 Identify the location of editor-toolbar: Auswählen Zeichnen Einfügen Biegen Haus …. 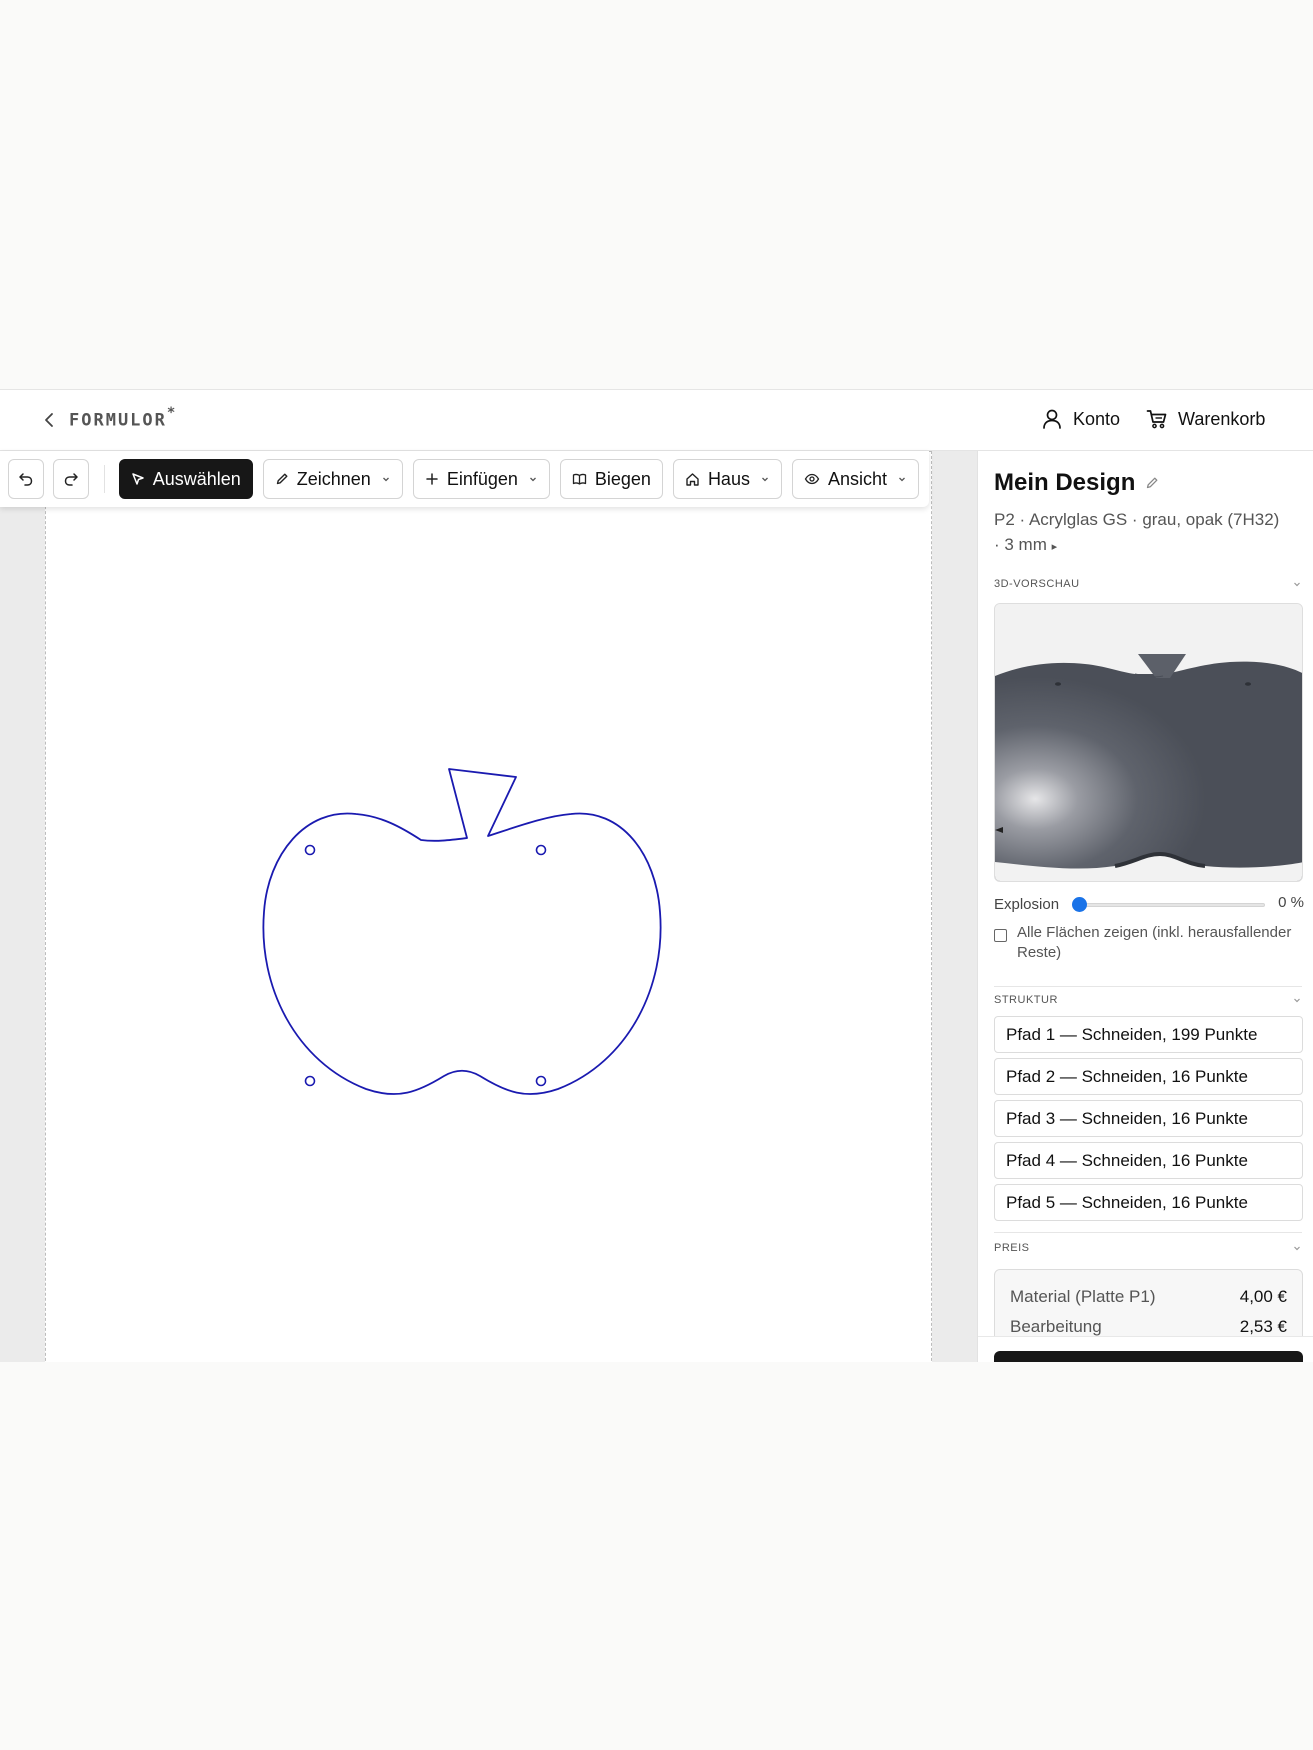
(464, 479).